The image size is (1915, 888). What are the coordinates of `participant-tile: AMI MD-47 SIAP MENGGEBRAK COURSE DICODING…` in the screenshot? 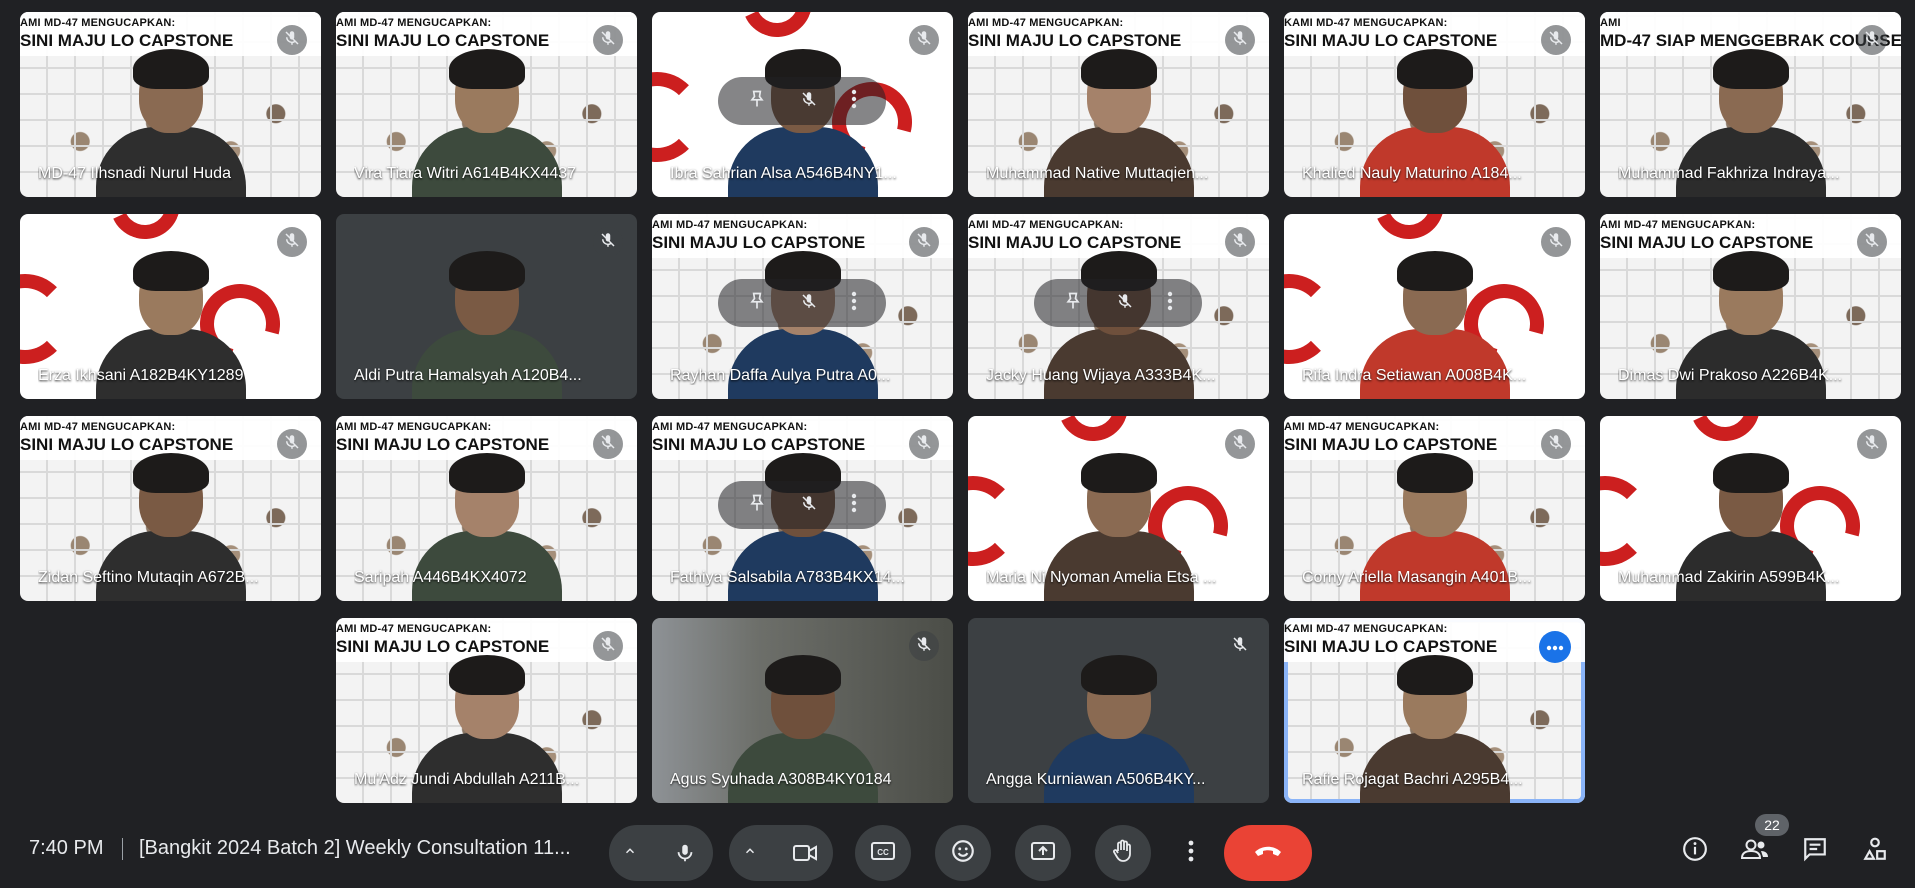 It's located at (1750, 104).